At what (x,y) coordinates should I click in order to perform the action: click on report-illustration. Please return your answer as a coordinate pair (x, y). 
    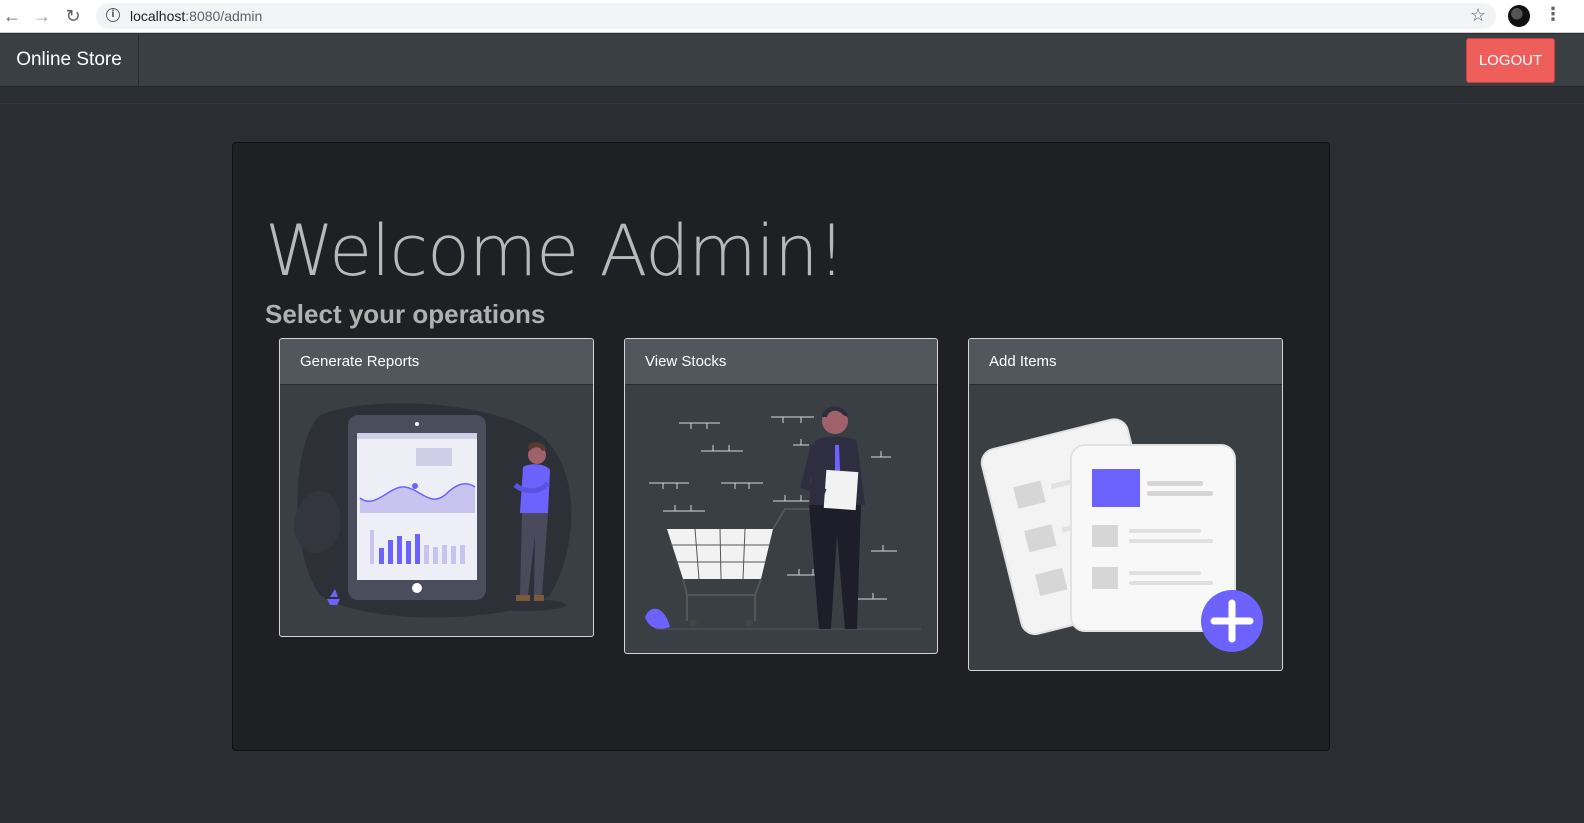
    Looking at the image, I should click on (432, 510).